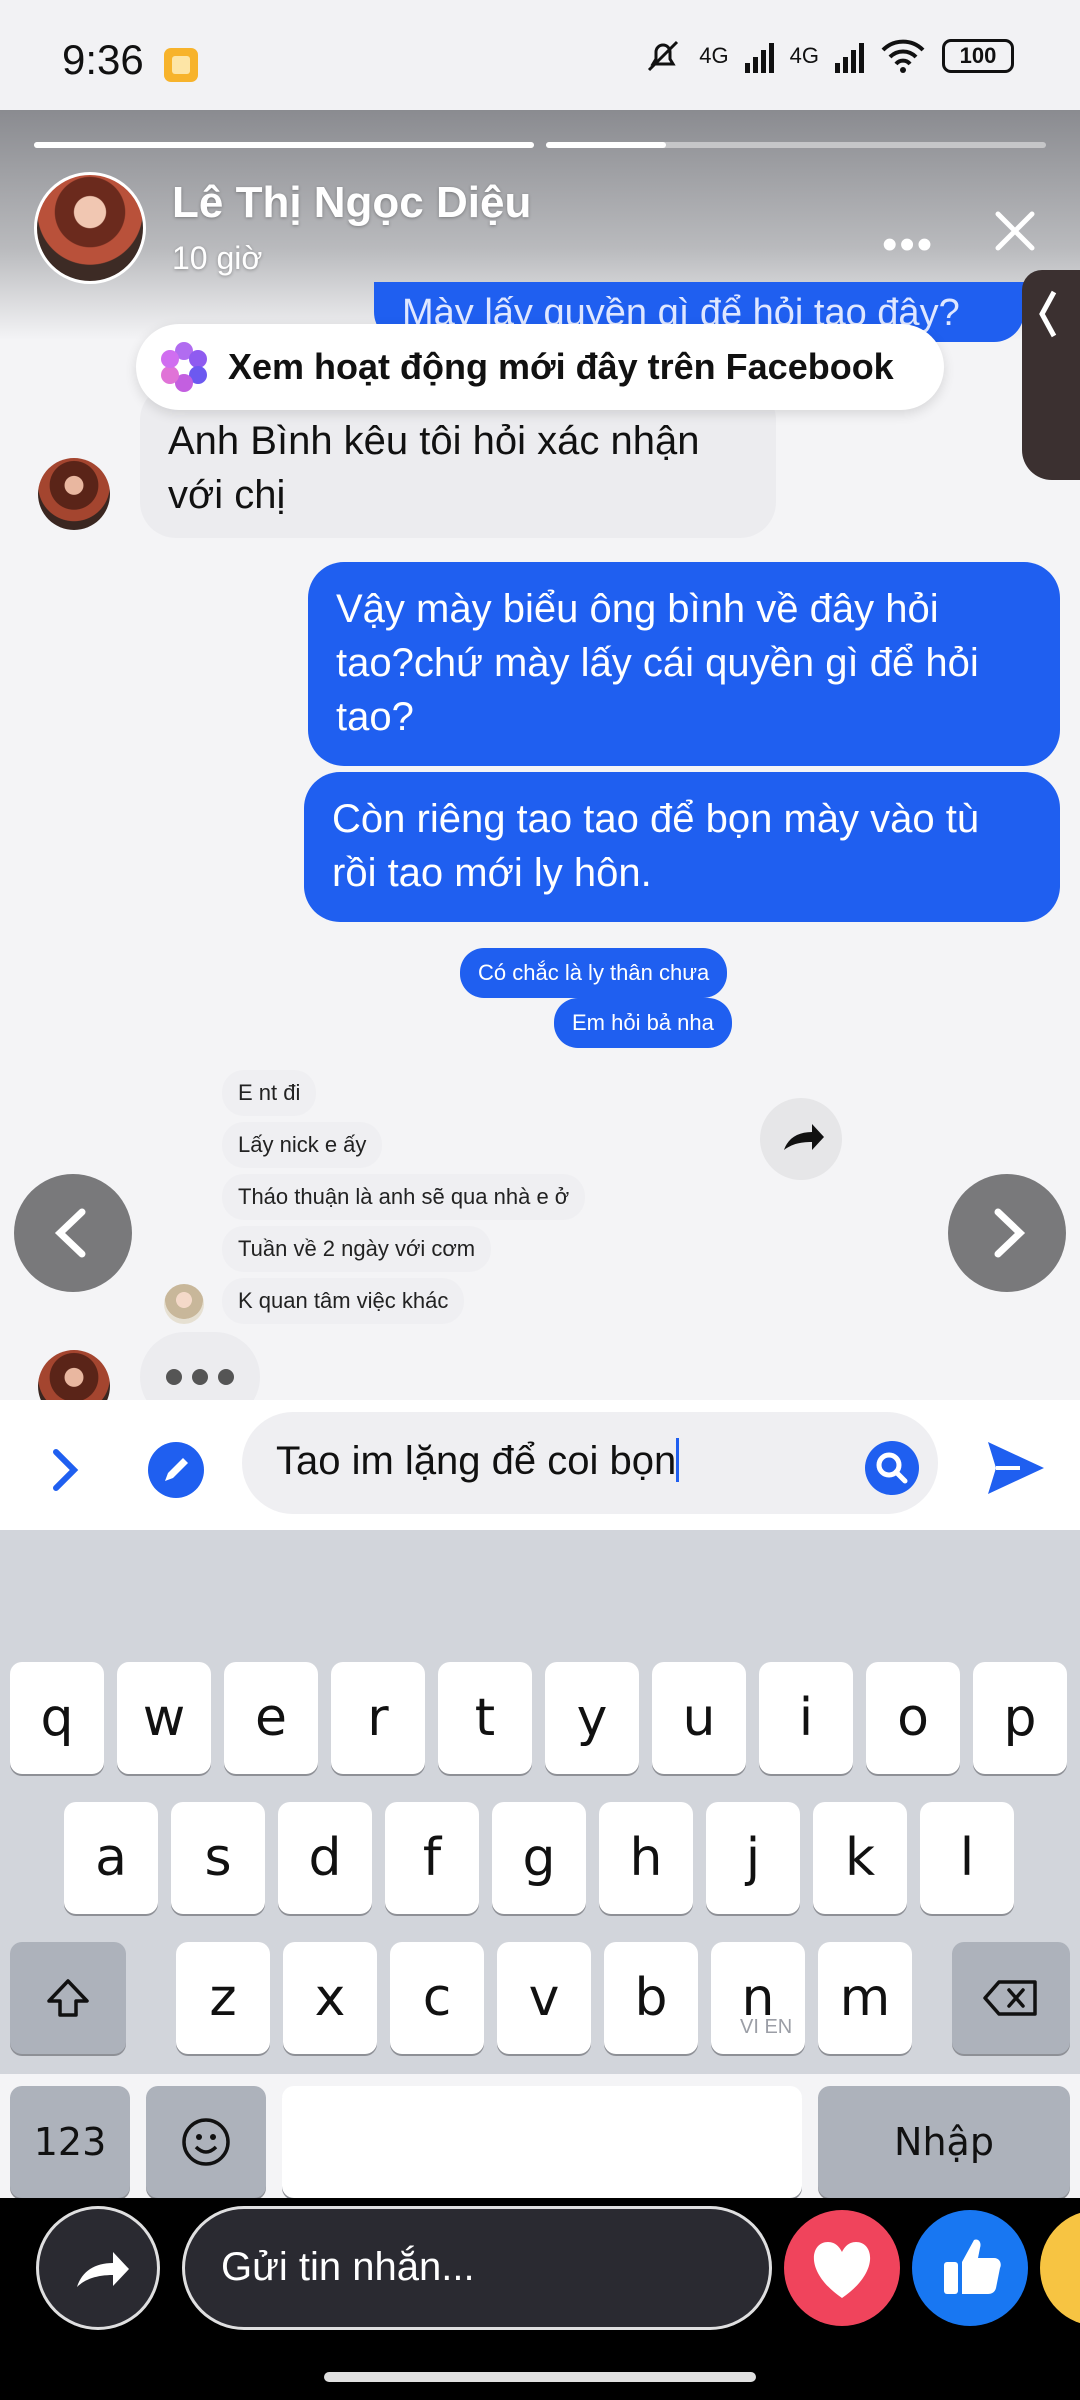  What do you see at coordinates (378, 1718) in the screenshot?
I see `key-r: r` at bounding box center [378, 1718].